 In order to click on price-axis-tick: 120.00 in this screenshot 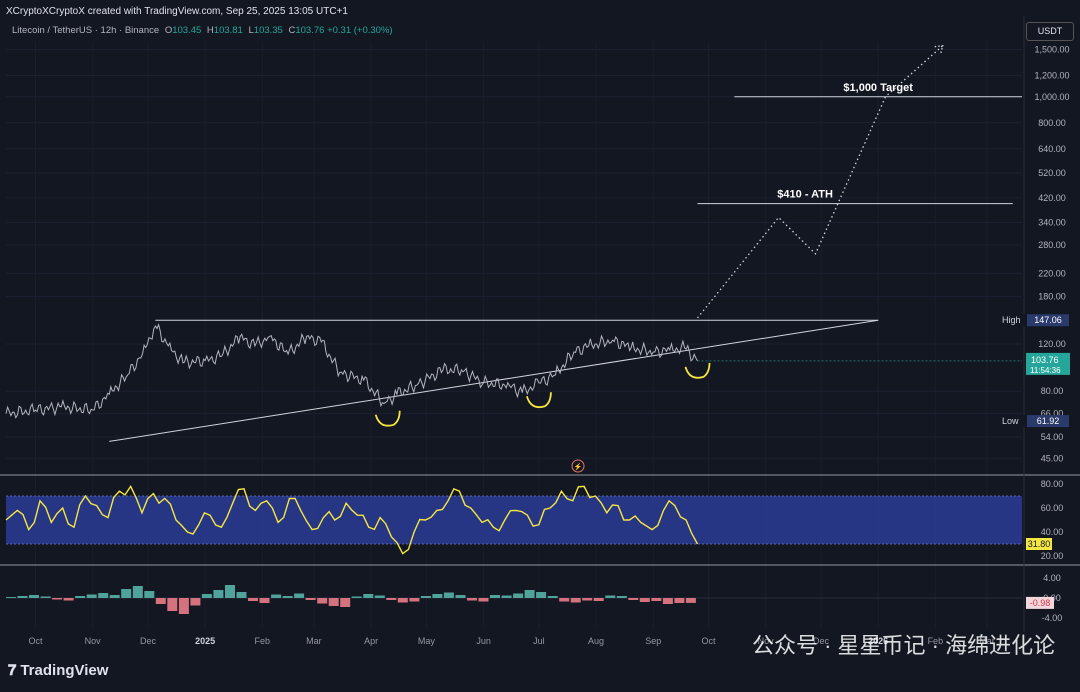, I will do `click(1052, 344)`.